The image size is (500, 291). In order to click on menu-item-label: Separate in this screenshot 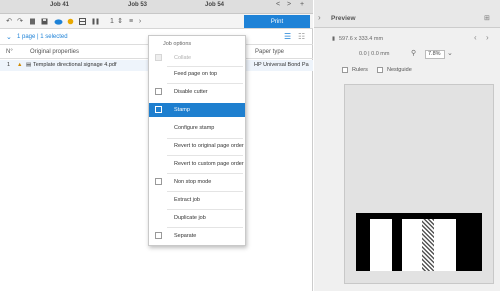, I will do `click(185, 236)`.